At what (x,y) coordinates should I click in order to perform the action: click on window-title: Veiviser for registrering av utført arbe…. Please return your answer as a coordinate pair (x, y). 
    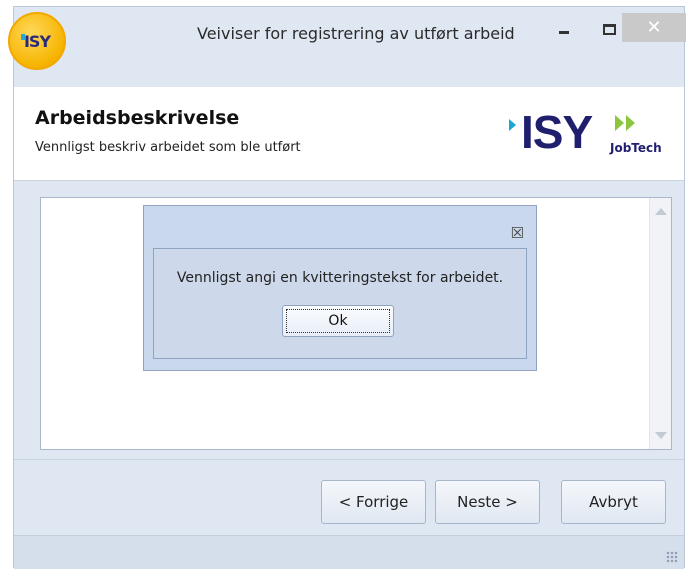
    Looking at the image, I should click on (356, 33).